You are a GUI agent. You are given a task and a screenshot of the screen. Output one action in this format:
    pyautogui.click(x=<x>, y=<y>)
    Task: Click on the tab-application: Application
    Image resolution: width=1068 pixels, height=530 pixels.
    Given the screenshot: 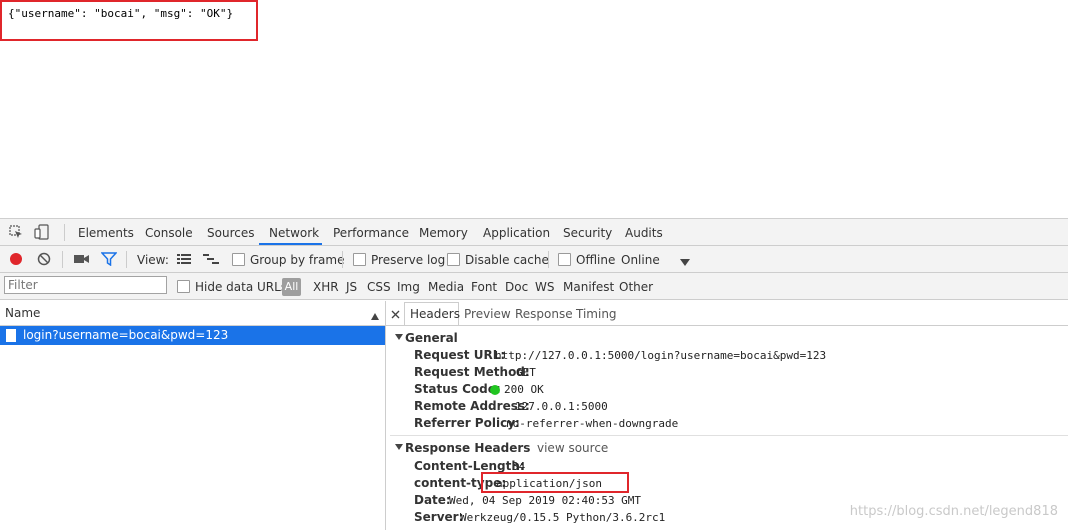 What is the action you would take?
    pyautogui.click(x=516, y=233)
    